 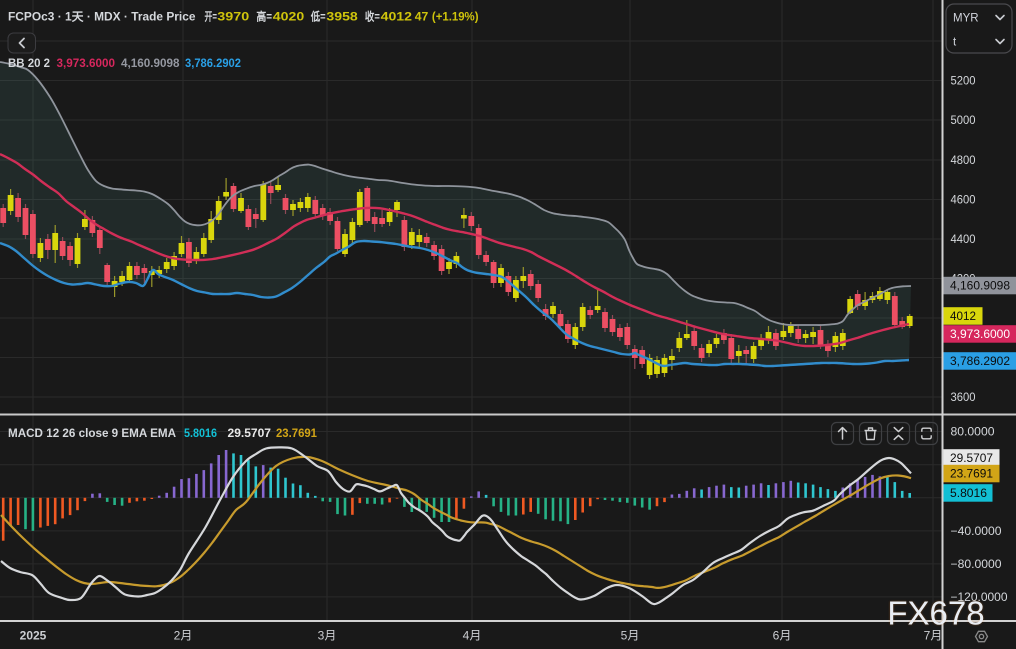 I want to click on svg-text: 2025, so click(x=33, y=636).